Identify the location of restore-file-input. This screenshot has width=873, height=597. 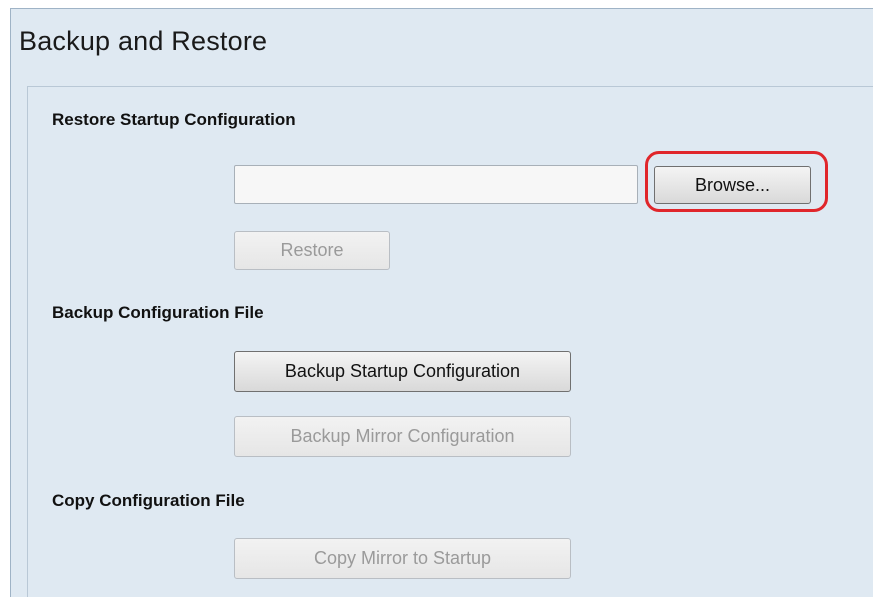
(436, 184).